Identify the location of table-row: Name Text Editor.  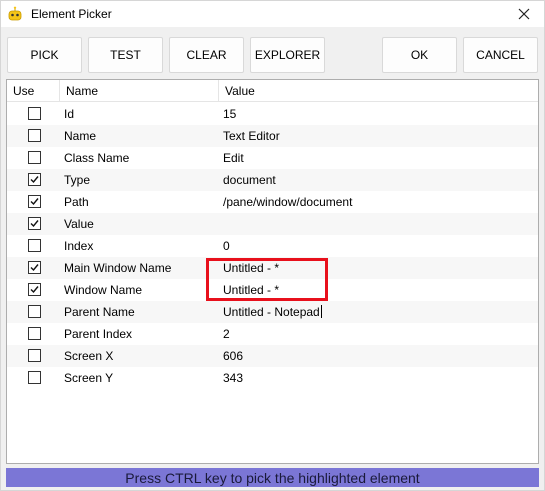
(272, 136).